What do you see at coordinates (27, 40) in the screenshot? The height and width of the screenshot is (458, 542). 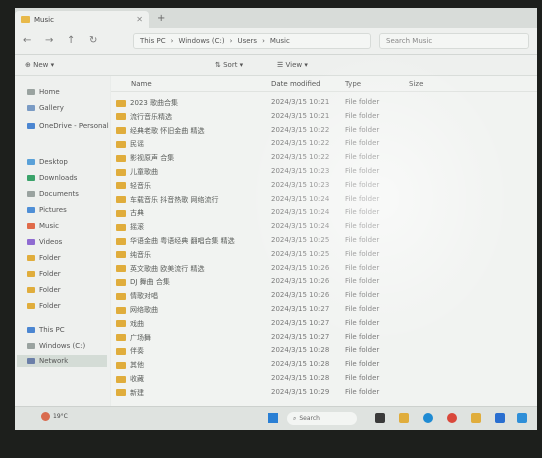 I see `back-button: ←` at bounding box center [27, 40].